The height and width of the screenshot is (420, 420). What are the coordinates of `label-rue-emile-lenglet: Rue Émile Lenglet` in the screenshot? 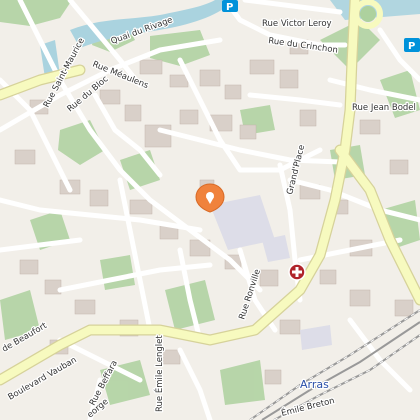 It's located at (159, 373).